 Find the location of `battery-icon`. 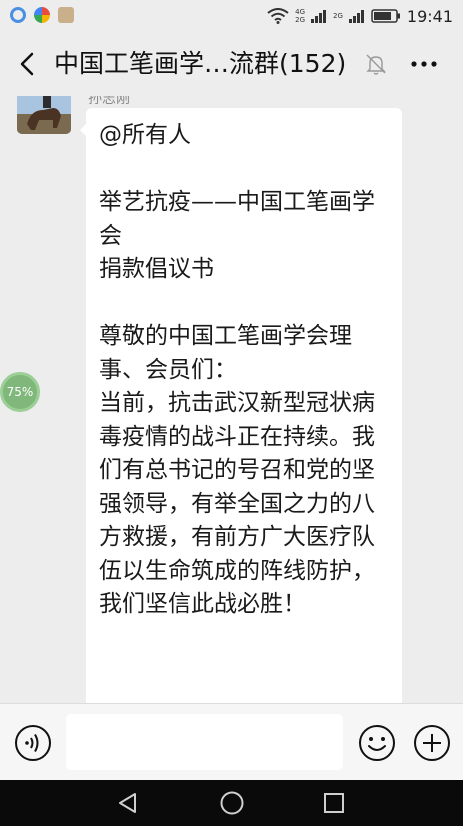

battery-icon is located at coordinates (385, 16).